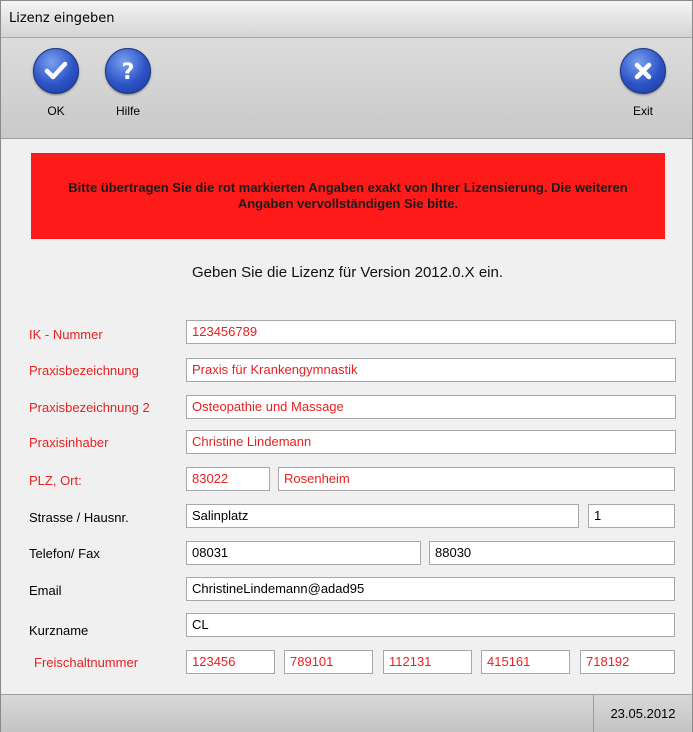 The height and width of the screenshot is (732, 693). Describe the element at coordinates (431, 370) in the screenshot. I see `praxis-field: Praxis für Krankengymnastik` at that location.